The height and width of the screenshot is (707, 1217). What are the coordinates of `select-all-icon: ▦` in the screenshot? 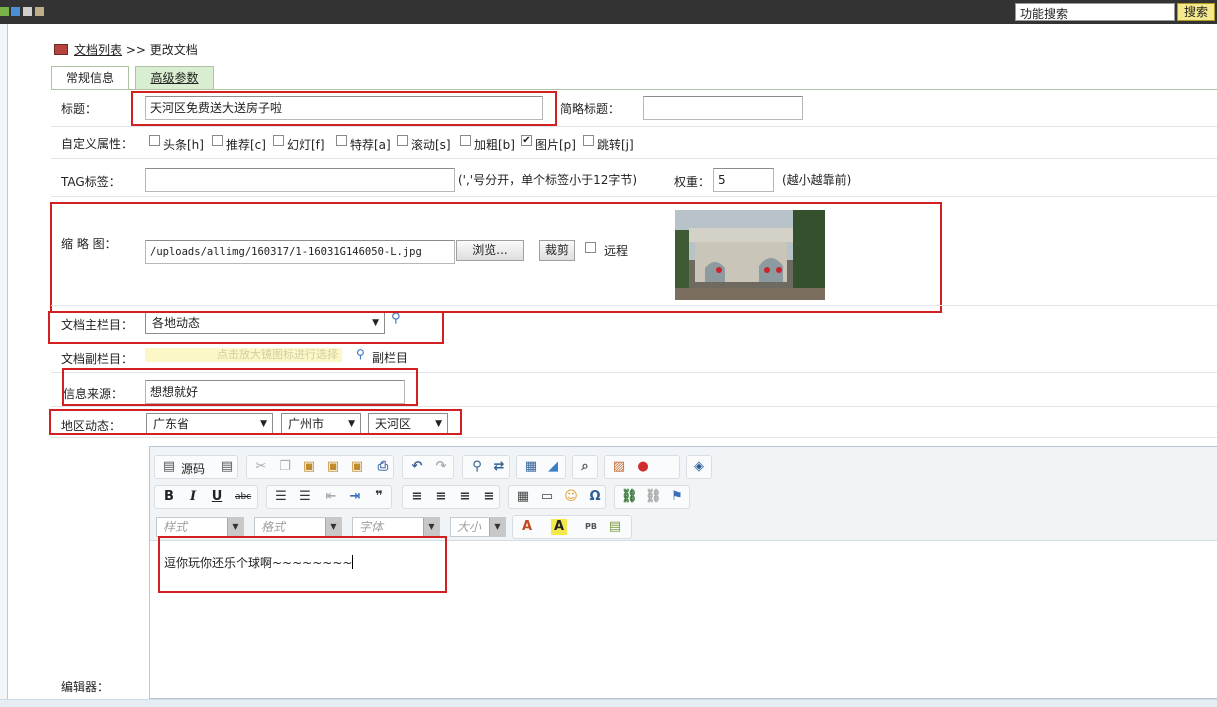 It's located at (531, 467).